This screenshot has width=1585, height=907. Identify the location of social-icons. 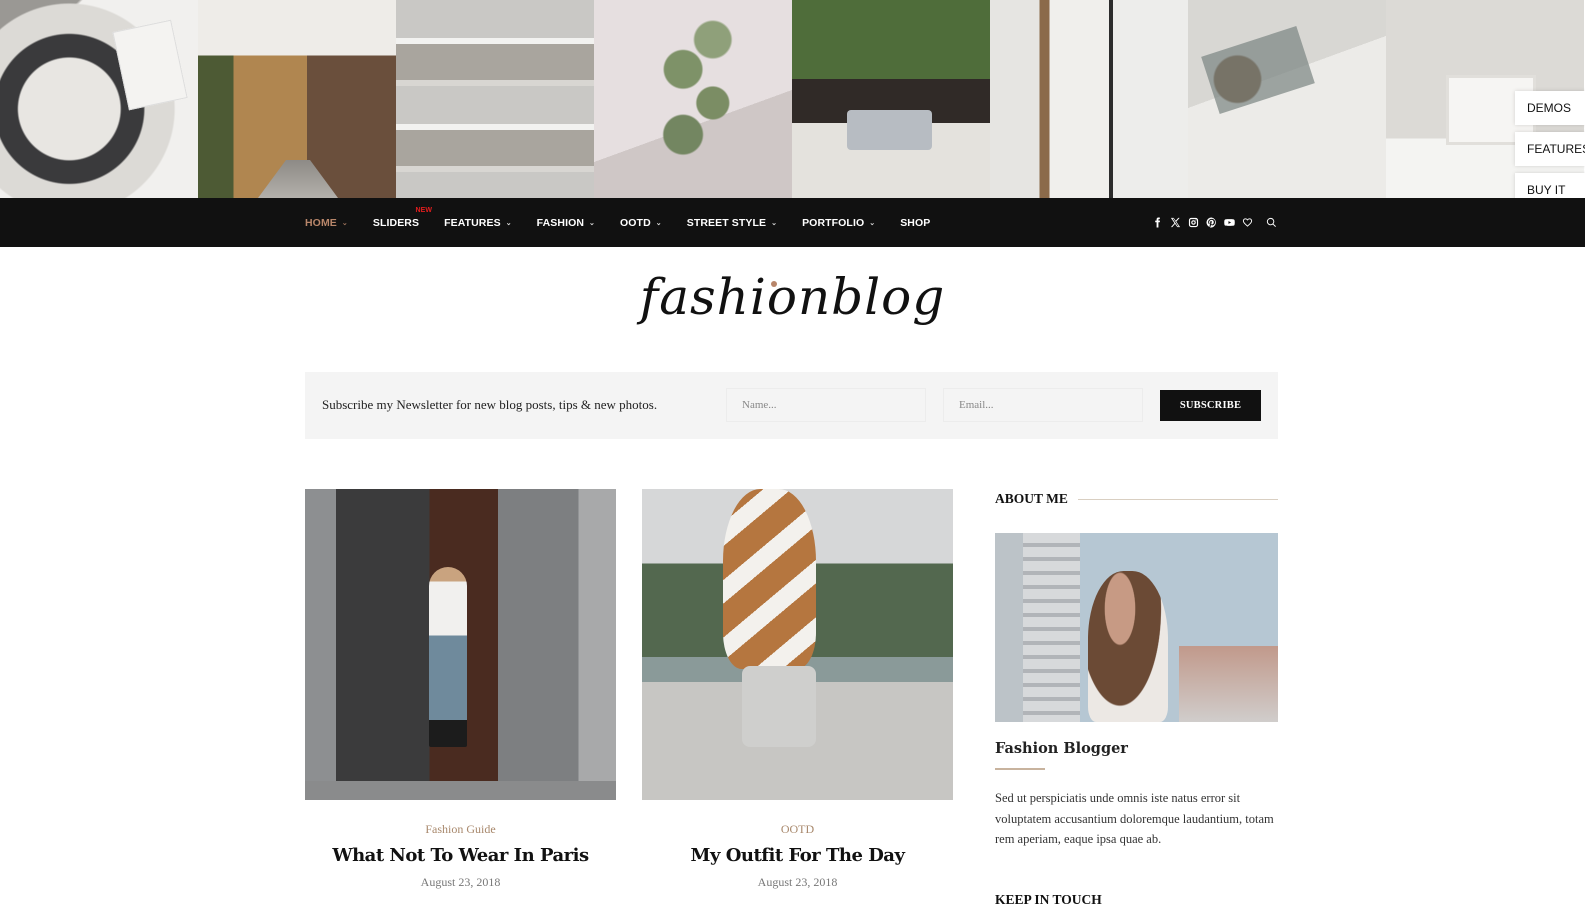
(1214, 222).